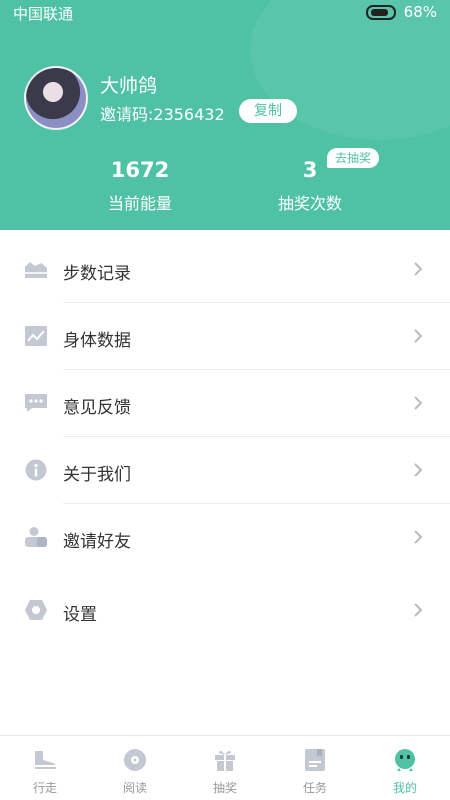 The image size is (450, 800). I want to click on energy-stat: 1672 当前能量, so click(140, 186).